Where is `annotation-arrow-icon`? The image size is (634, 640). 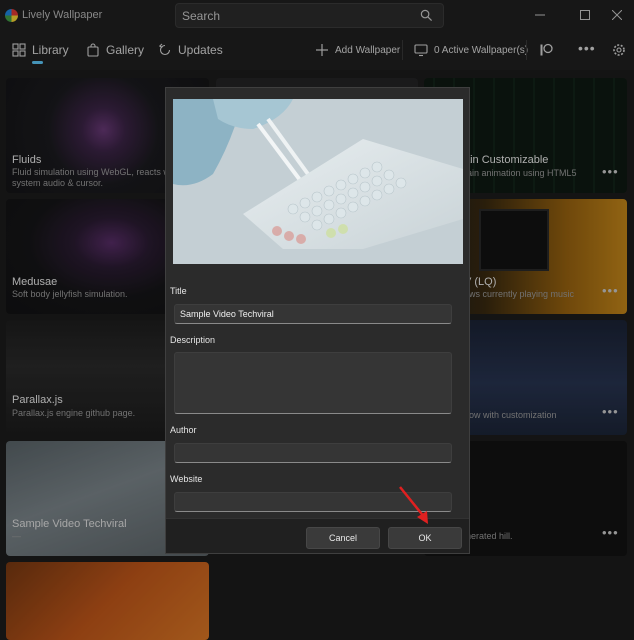
annotation-arrow-icon is located at coordinates (413, 505).